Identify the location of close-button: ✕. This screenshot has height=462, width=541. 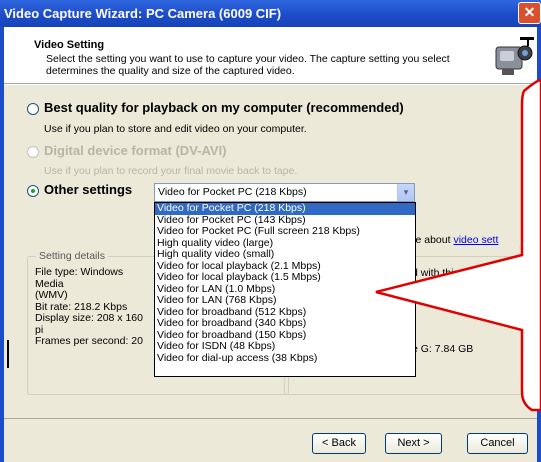
(529, 13).